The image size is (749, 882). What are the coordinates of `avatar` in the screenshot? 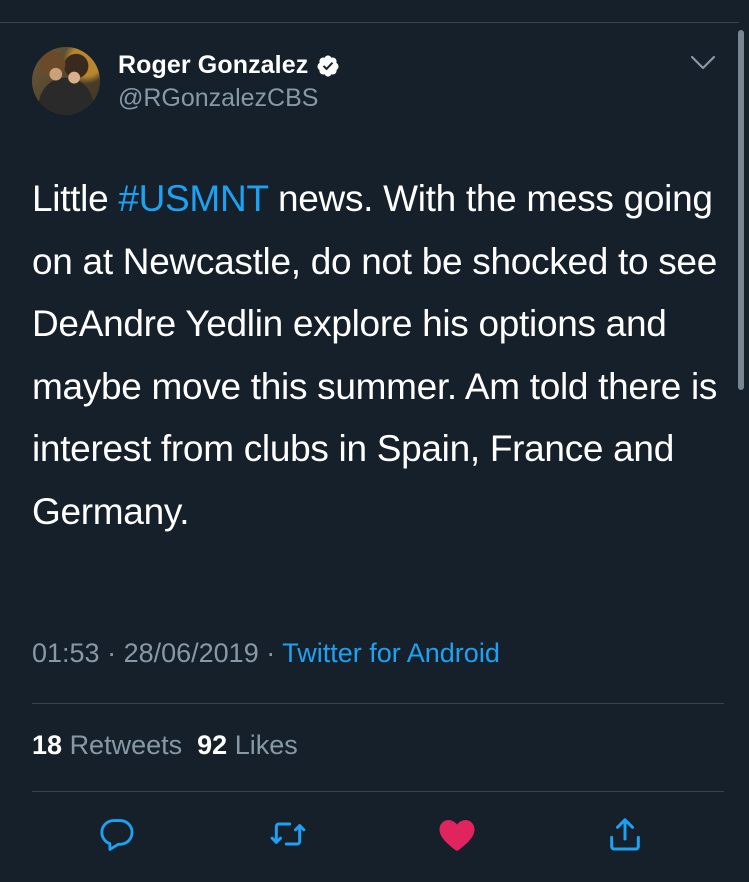 It's located at (66, 81).